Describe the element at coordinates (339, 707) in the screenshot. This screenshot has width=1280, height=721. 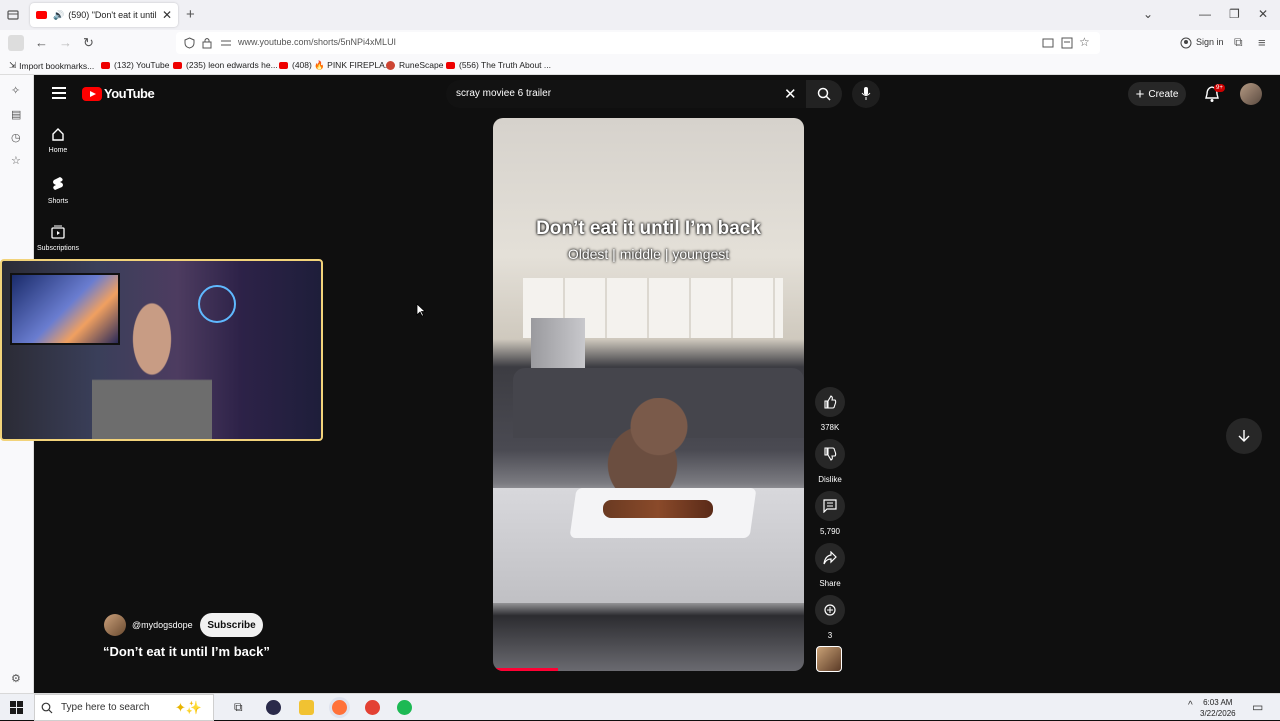
I see `firefox-icon` at that location.